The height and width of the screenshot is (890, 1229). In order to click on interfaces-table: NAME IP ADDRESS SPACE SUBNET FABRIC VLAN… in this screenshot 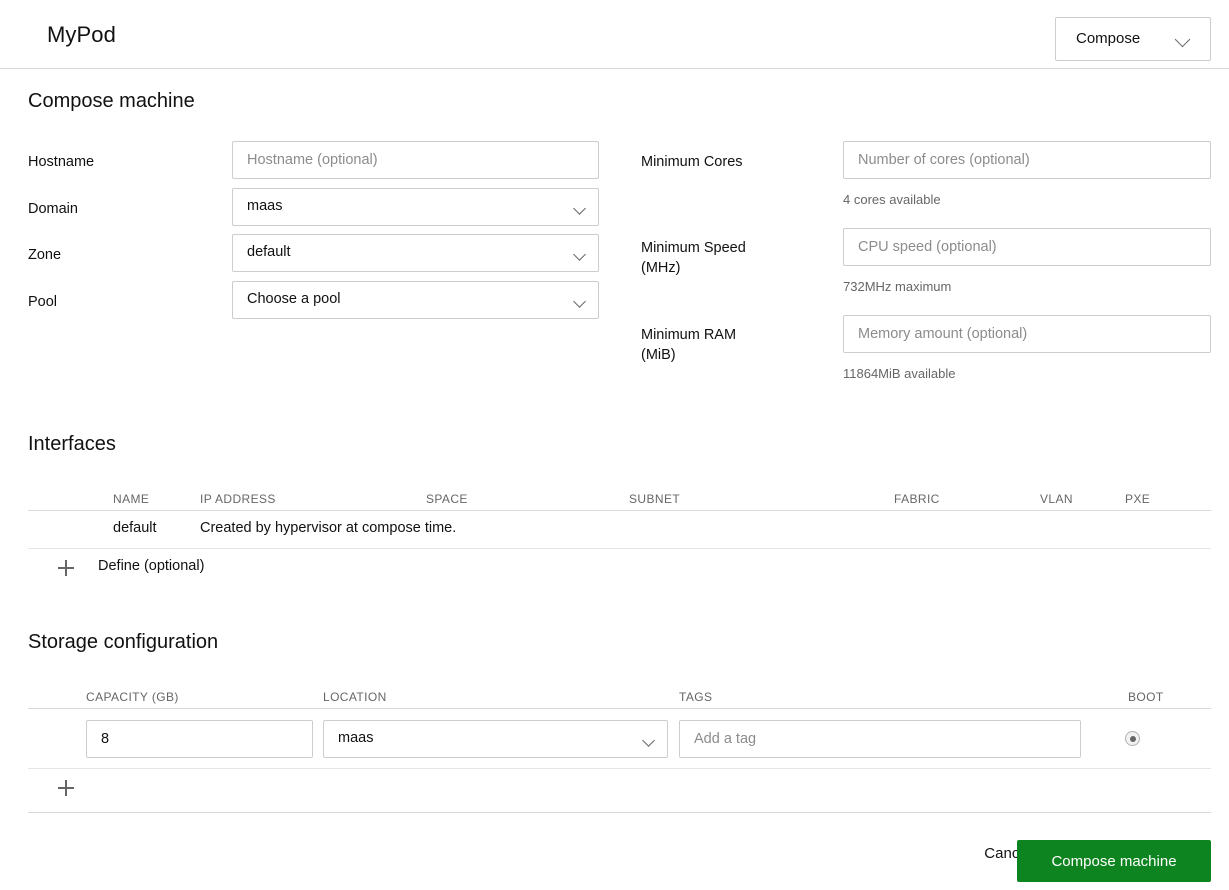, I will do `click(619, 536)`.